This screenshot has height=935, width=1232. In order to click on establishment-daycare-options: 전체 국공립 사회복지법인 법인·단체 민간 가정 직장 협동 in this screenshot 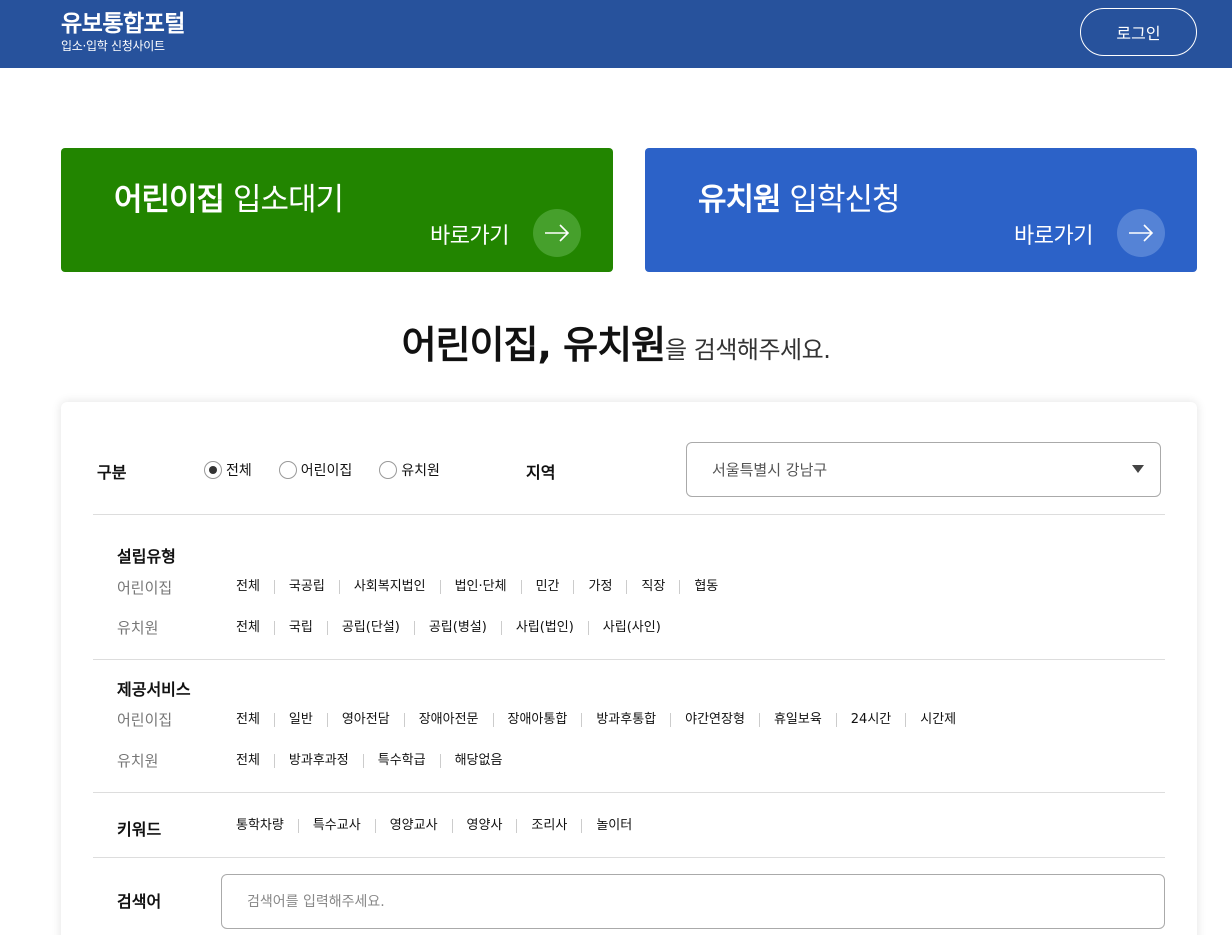, I will do `click(477, 587)`.